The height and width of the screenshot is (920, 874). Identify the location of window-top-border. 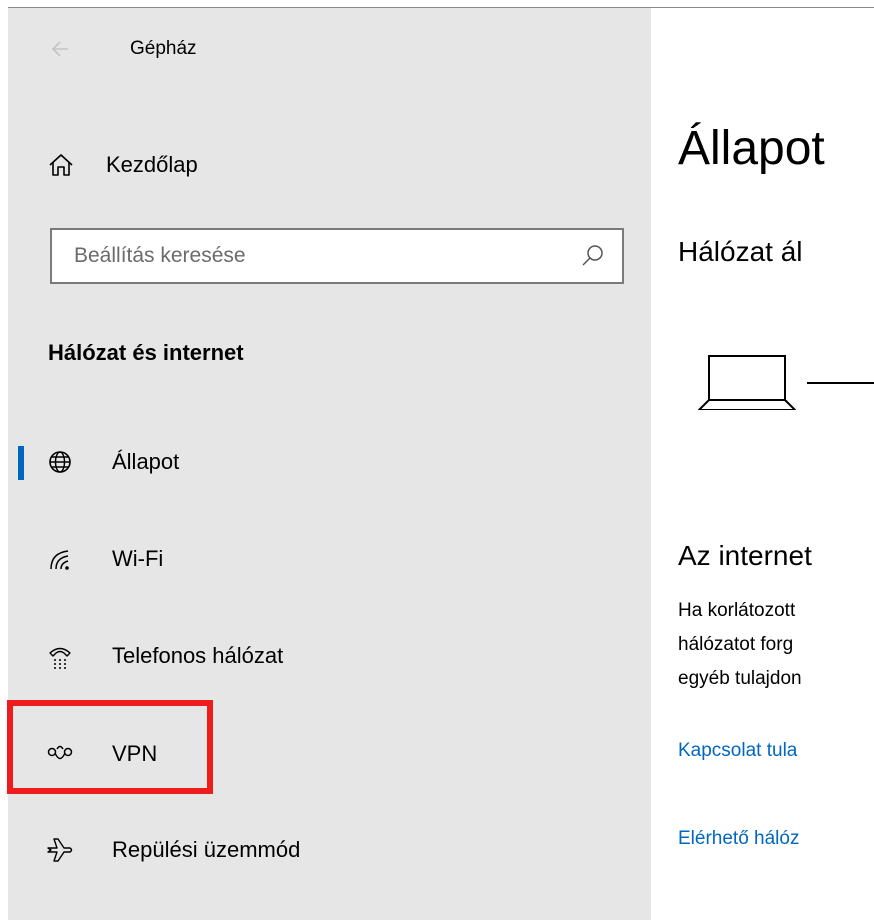
(437, 4).